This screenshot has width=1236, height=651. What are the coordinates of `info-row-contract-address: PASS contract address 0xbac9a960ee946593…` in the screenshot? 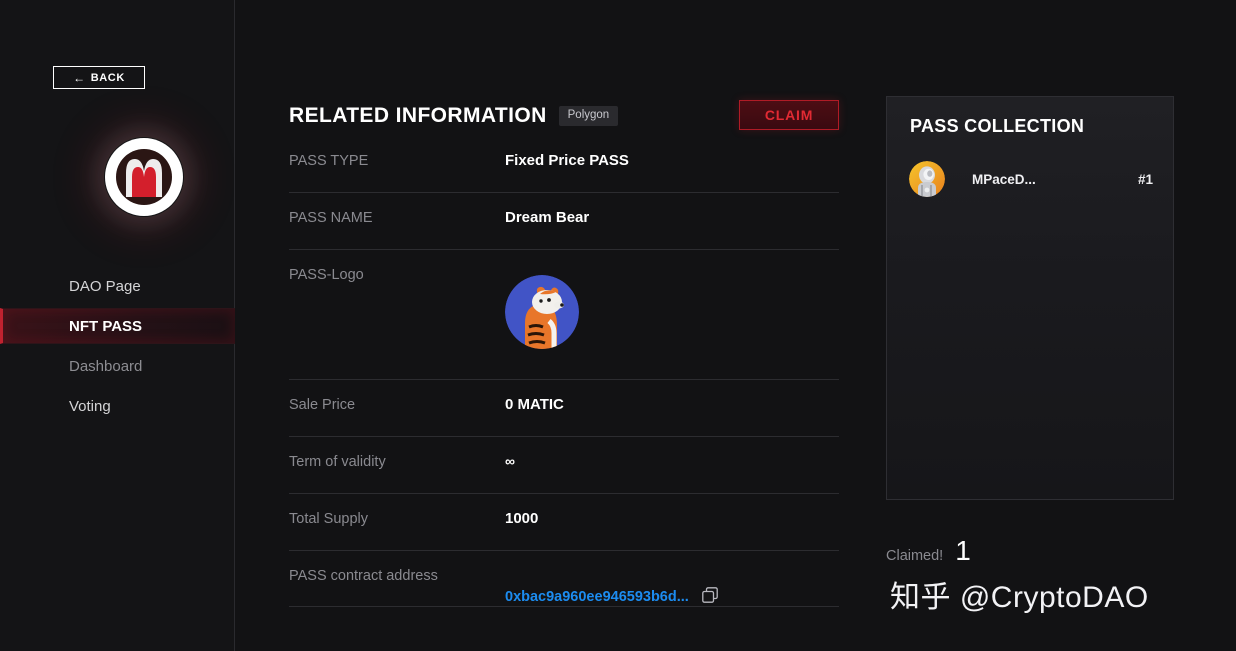 It's located at (564, 579).